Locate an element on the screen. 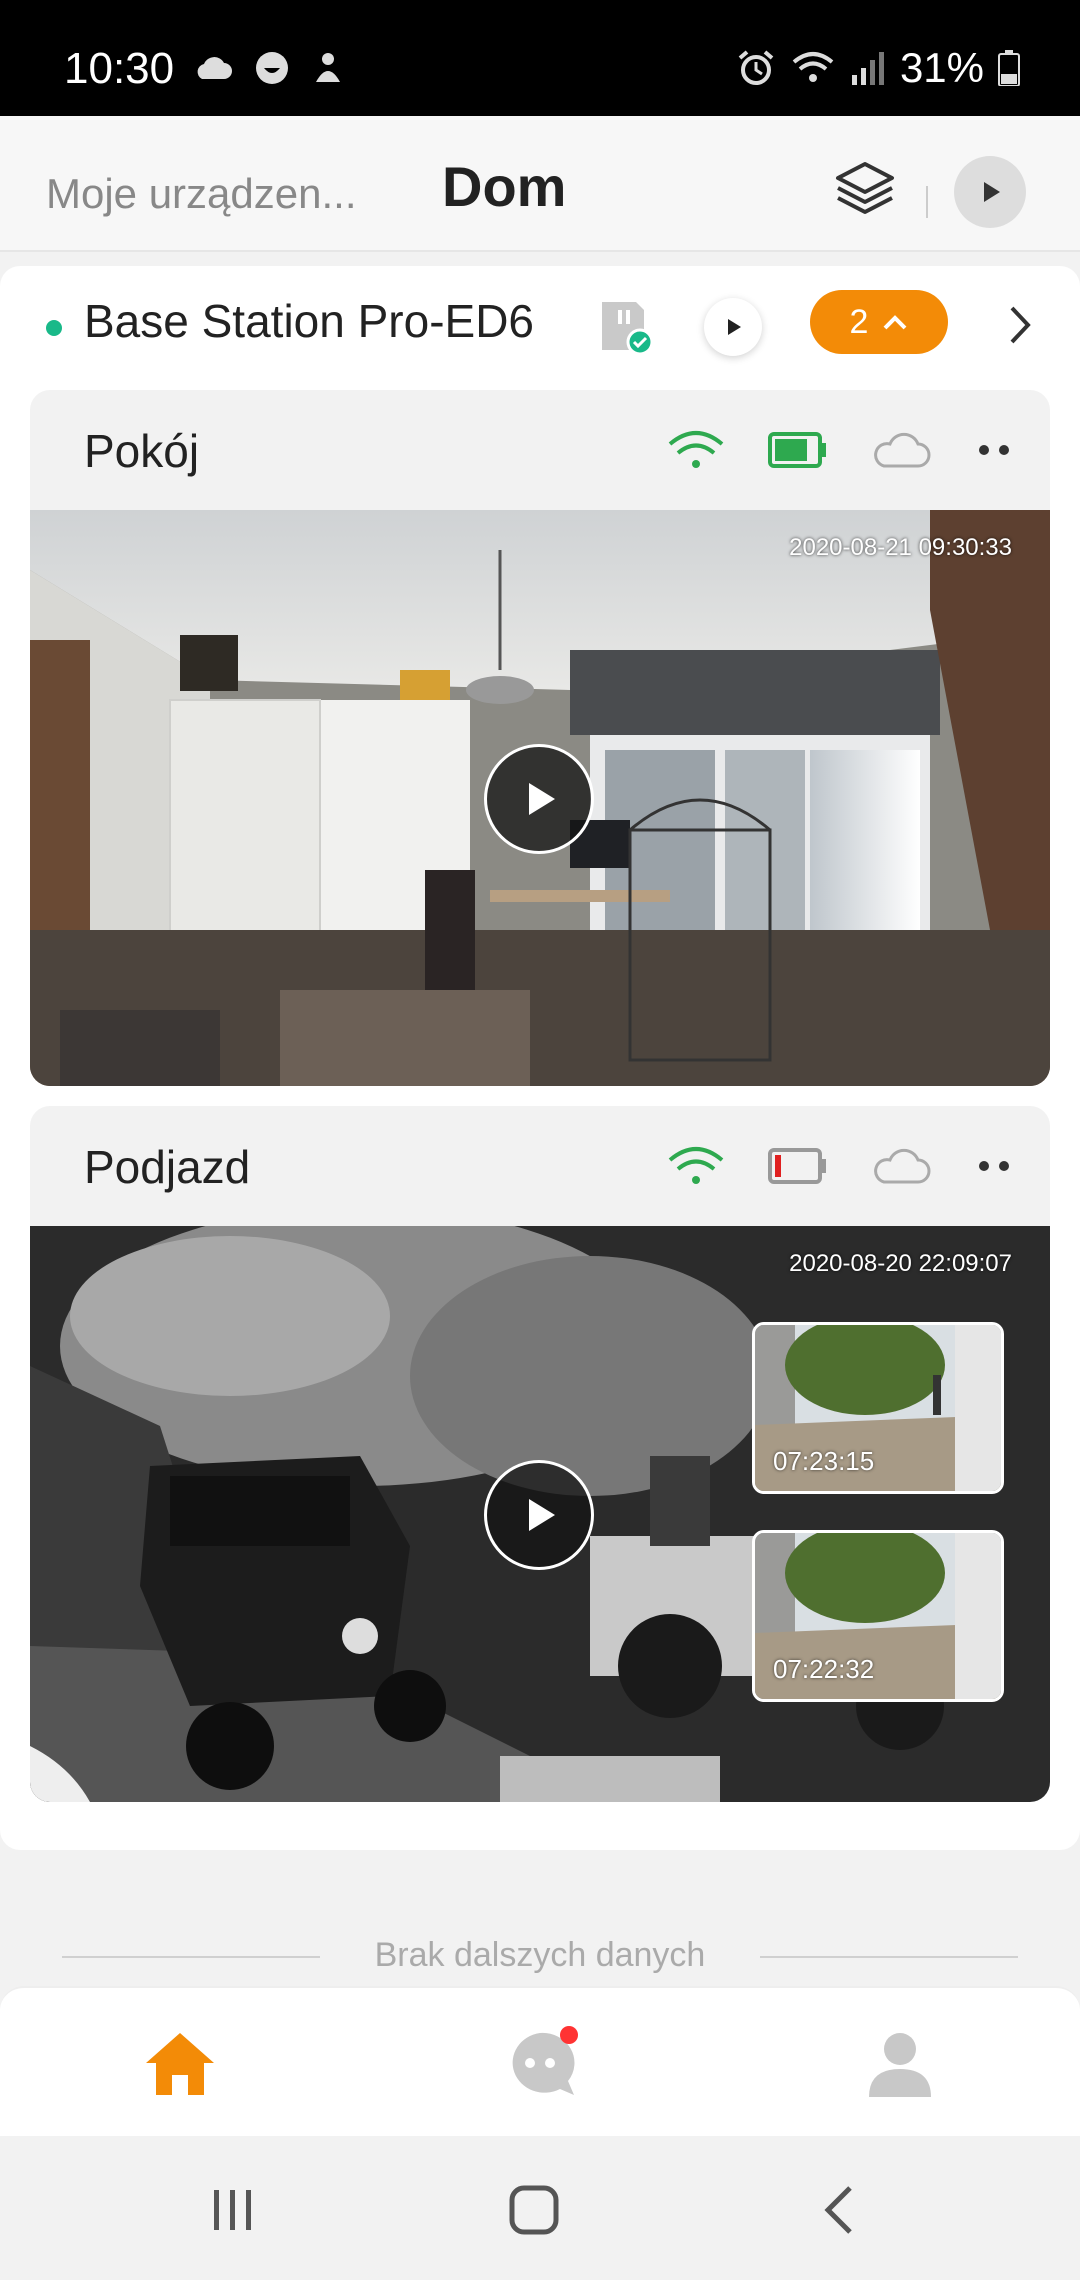 Image resolution: width=1080 pixels, height=2280 pixels. nav-messages is located at coordinates (540, 2064).